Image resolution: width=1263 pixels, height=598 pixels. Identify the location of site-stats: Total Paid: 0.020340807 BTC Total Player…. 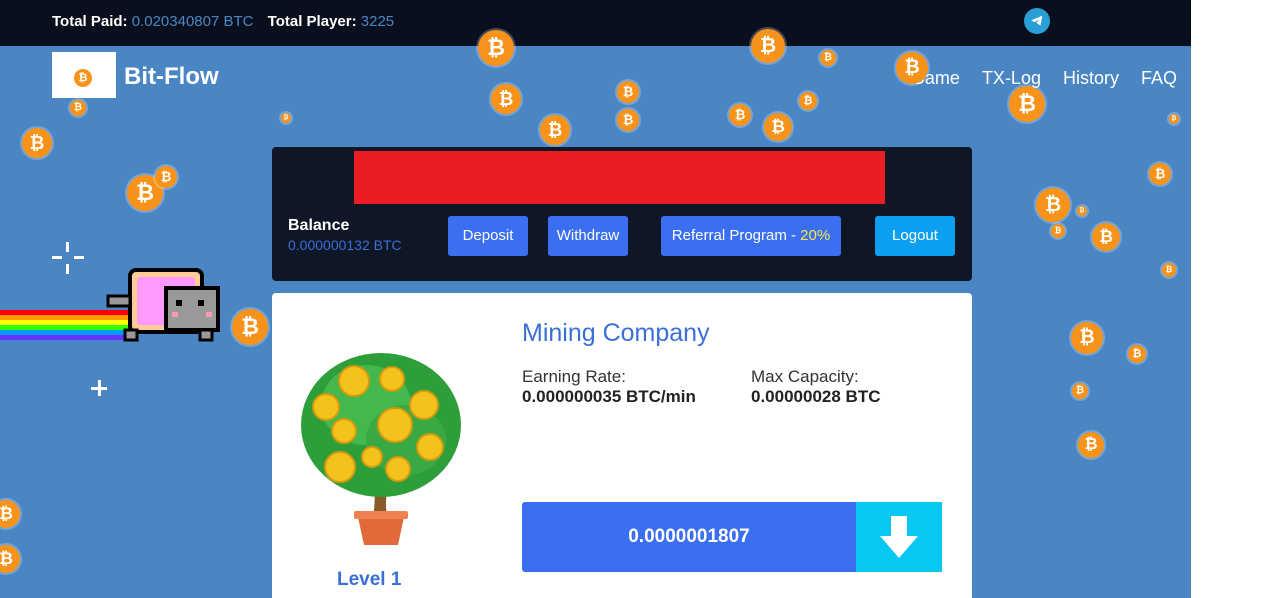
(228, 21).